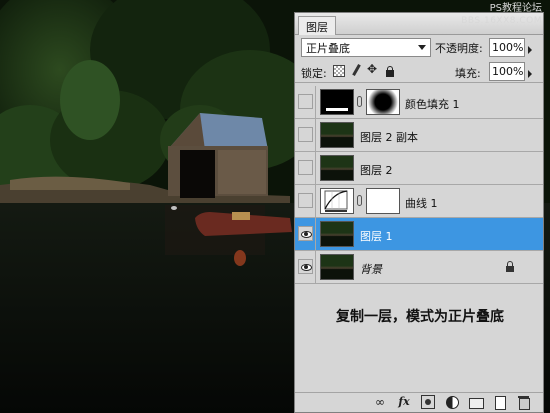 The height and width of the screenshot is (413, 550). I want to click on layer-name: 背景, so click(371, 269).